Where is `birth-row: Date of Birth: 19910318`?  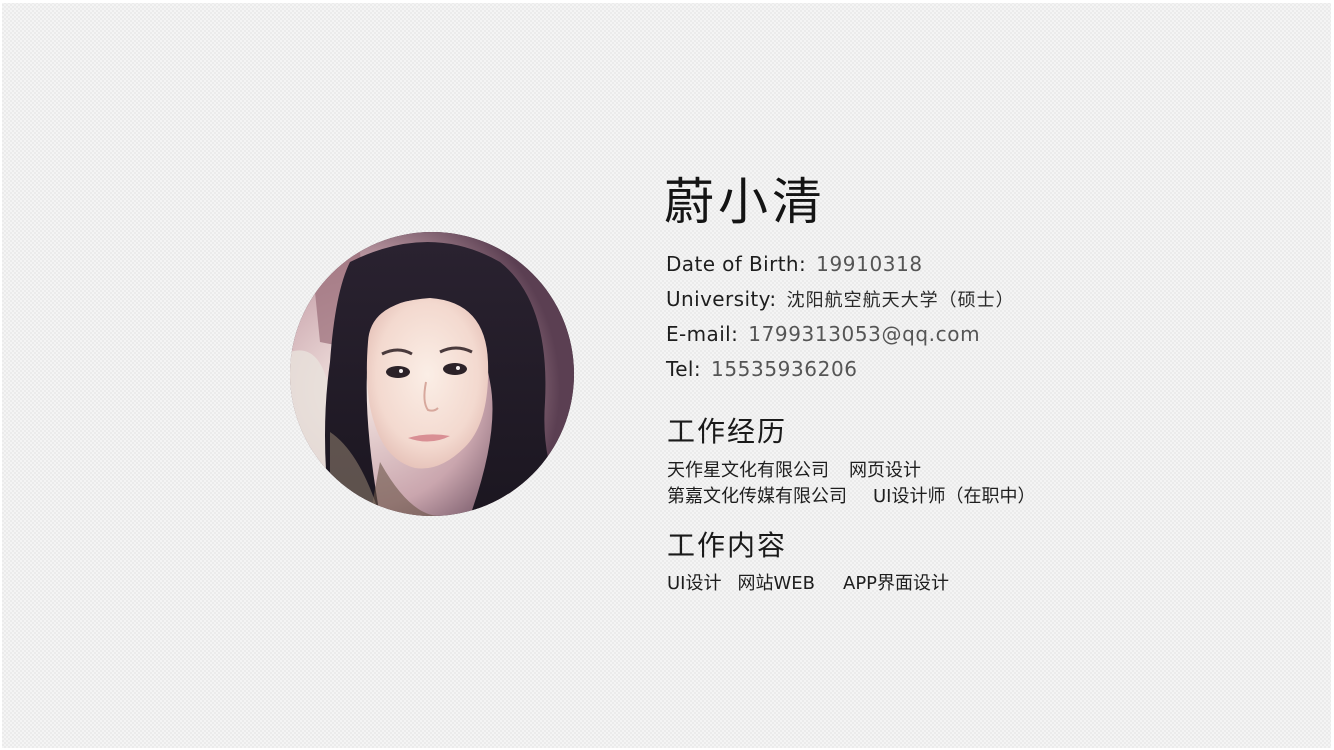
birth-row: Date of Birth: 19910318 is located at coordinates (794, 264).